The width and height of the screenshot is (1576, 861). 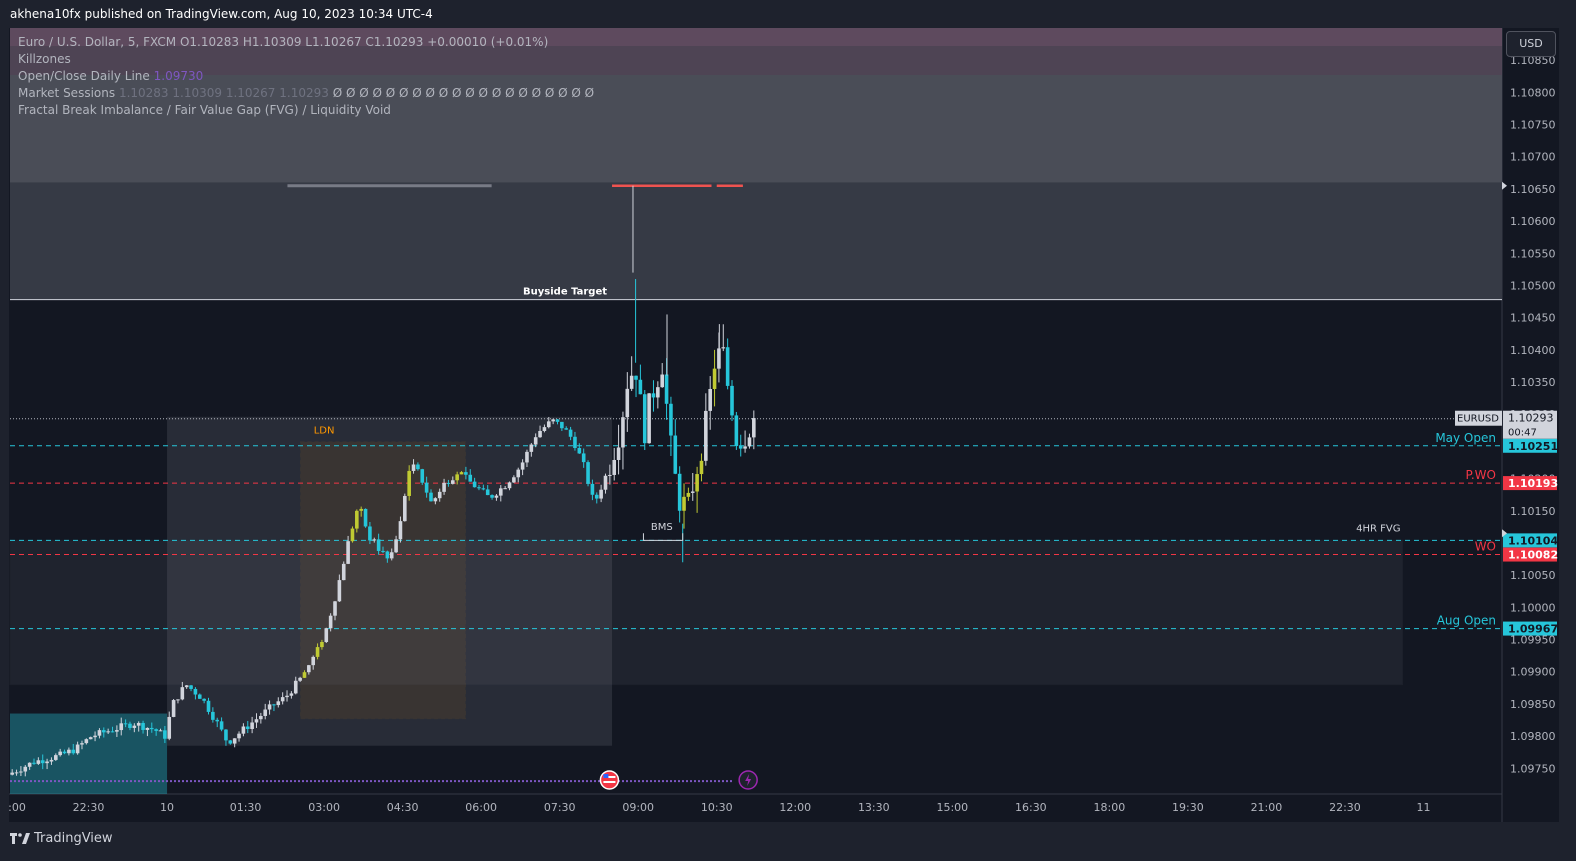 What do you see at coordinates (1533, 607) in the screenshot?
I see `price-tick-label: 1.10000` at bounding box center [1533, 607].